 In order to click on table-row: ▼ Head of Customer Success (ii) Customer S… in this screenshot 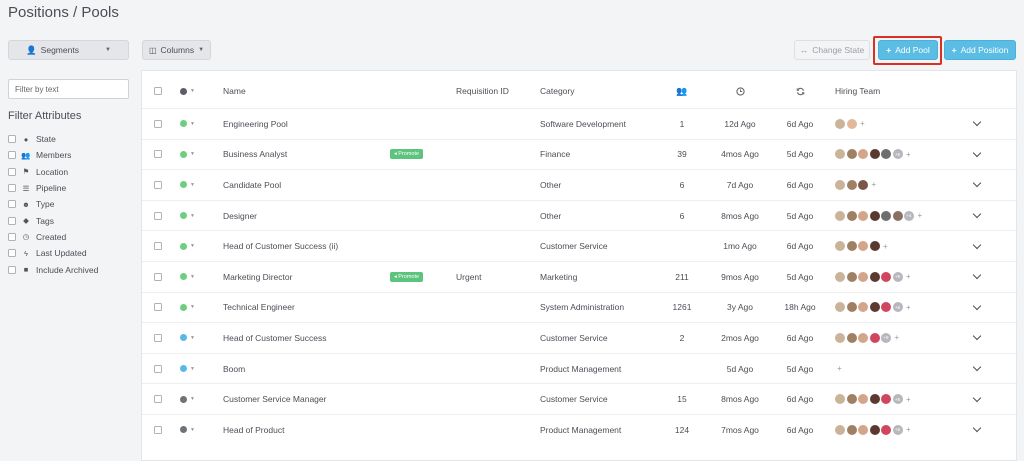, I will do `click(580, 245)`.